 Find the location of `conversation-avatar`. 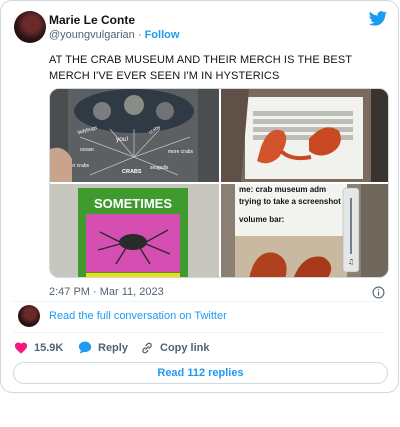

conversation-avatar is located at coordinates (29, 316).